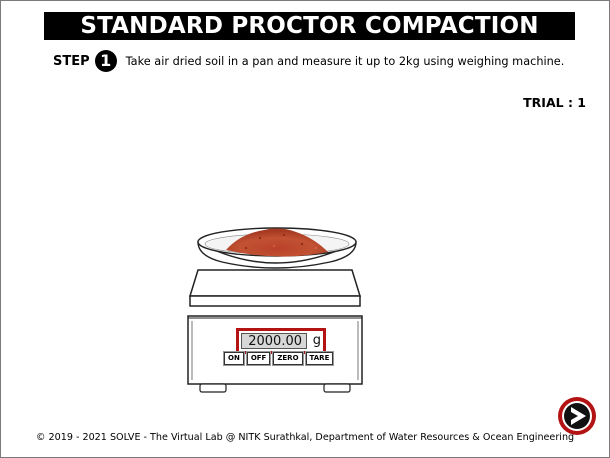 The width and height of the screenshot is (610, 458). I want to click on weight-reading: 2000.00, so click(274, 341).